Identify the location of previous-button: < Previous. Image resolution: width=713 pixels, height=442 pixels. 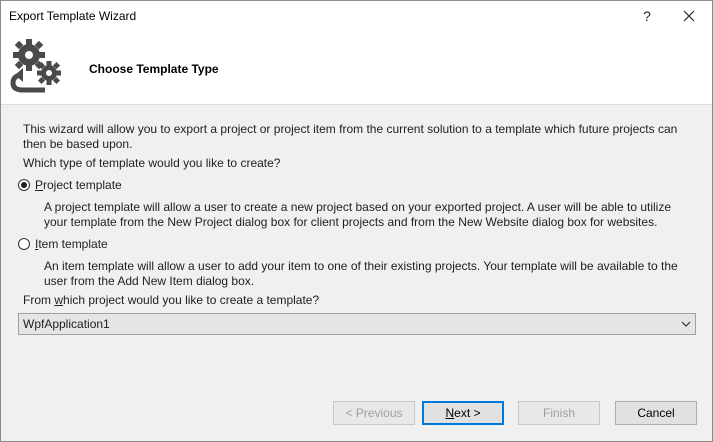
(374, 413).